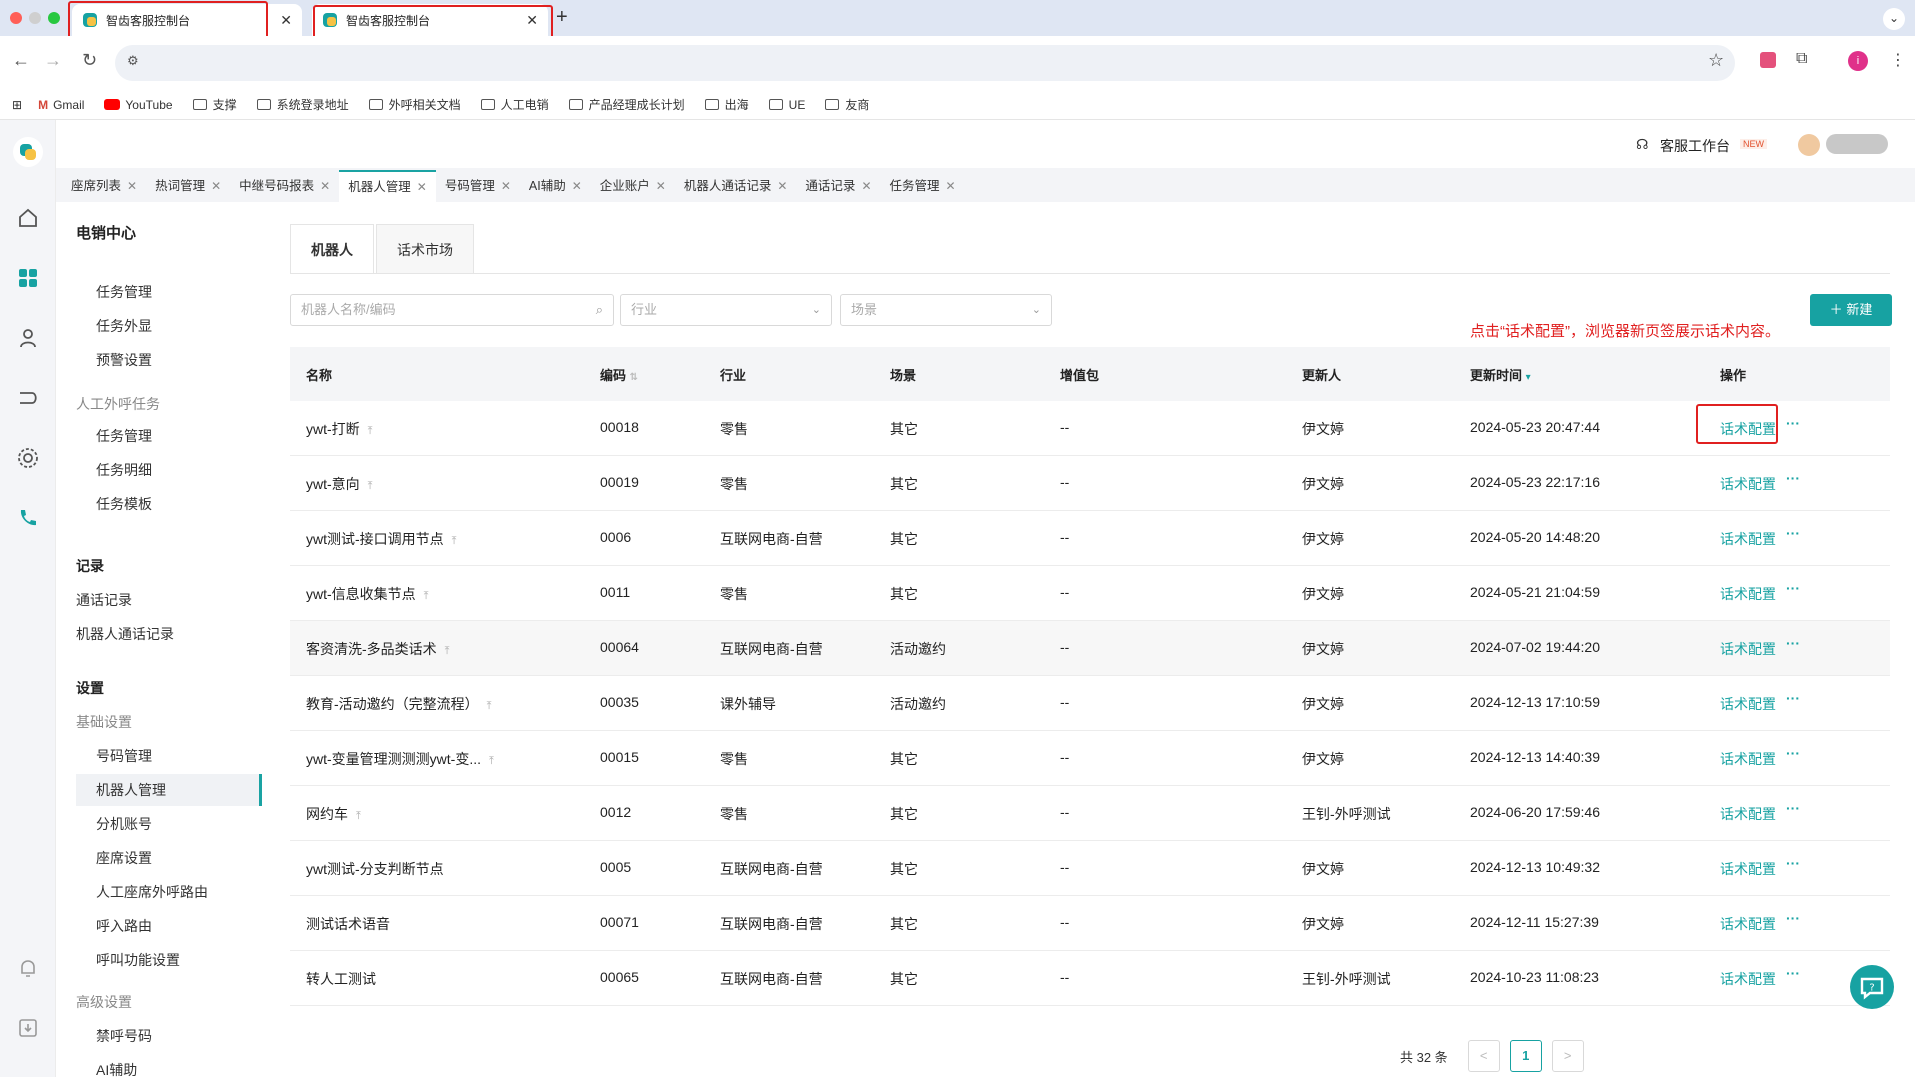 The image size is (1915, 1077). What do you see at coordinates (1768, 60) in the screenshot?
I see `extension-icon` at bounding box center [1768, 60].